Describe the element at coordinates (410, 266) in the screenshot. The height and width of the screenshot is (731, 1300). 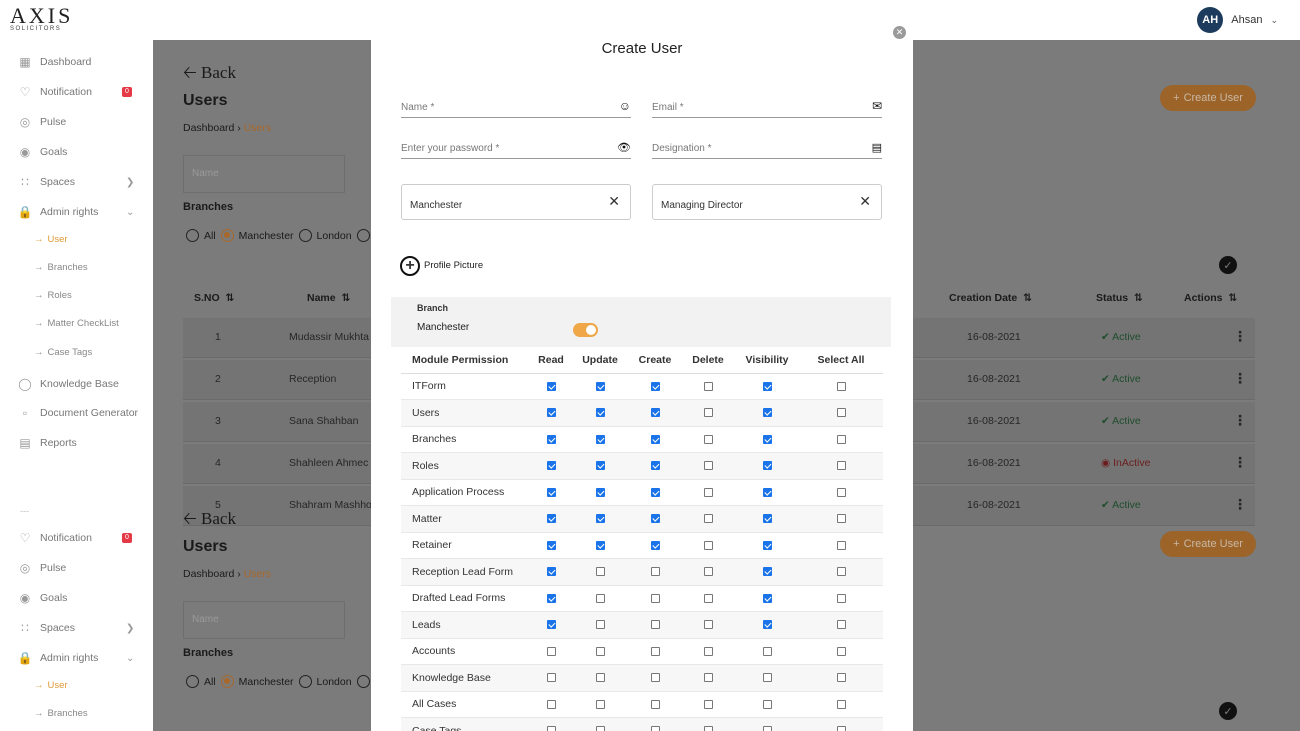
I see `add-profile-picture-icon: +` at that location.